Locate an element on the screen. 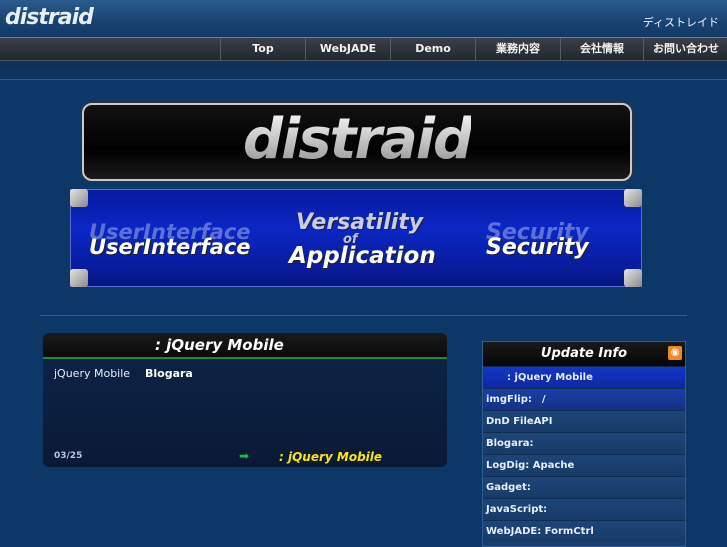  banner-corner-bl-icon is located at coordinates (79, 278).